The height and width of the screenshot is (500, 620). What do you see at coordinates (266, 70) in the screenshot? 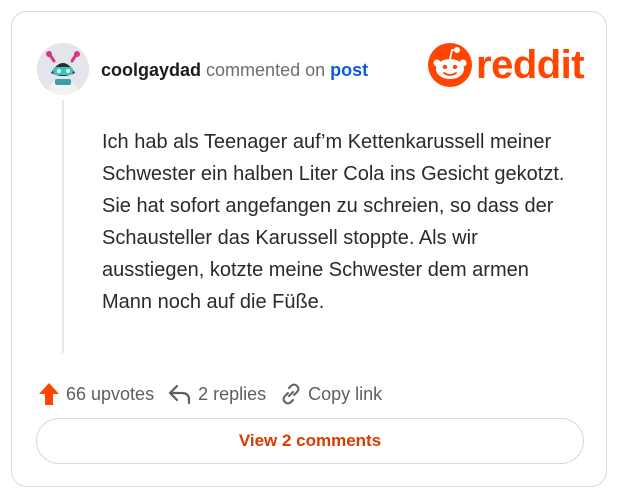
I see `commented-on-text: commented on` at bounding box center [266, 70].